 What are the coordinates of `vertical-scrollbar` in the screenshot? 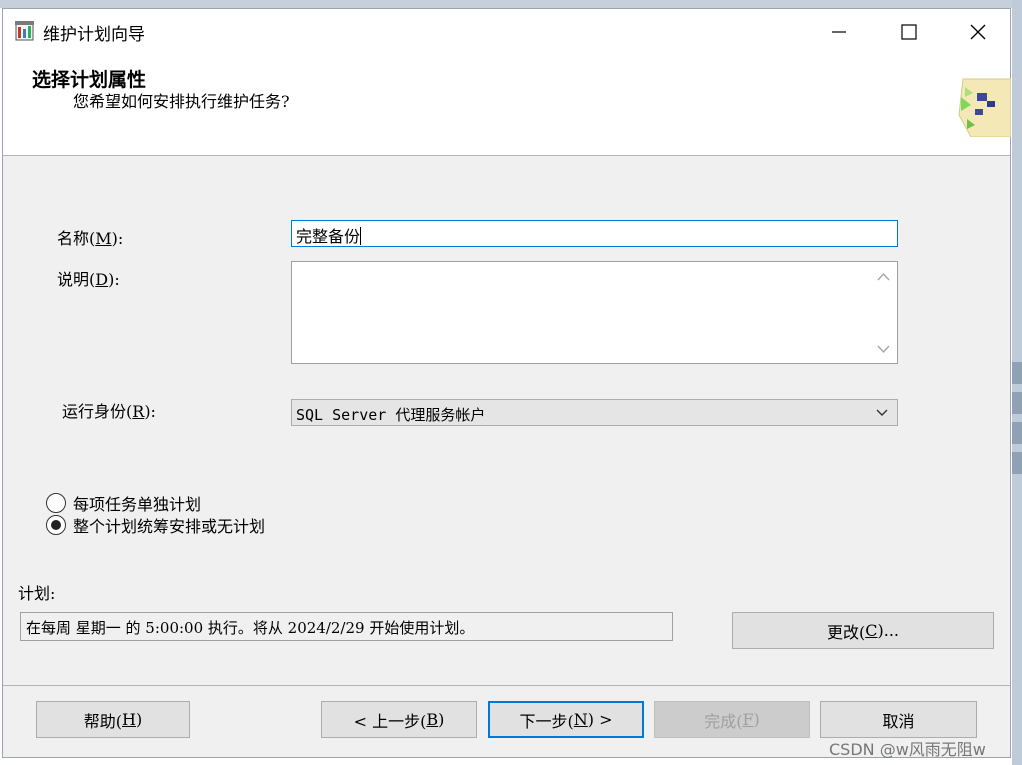 It's located at (883, 312).